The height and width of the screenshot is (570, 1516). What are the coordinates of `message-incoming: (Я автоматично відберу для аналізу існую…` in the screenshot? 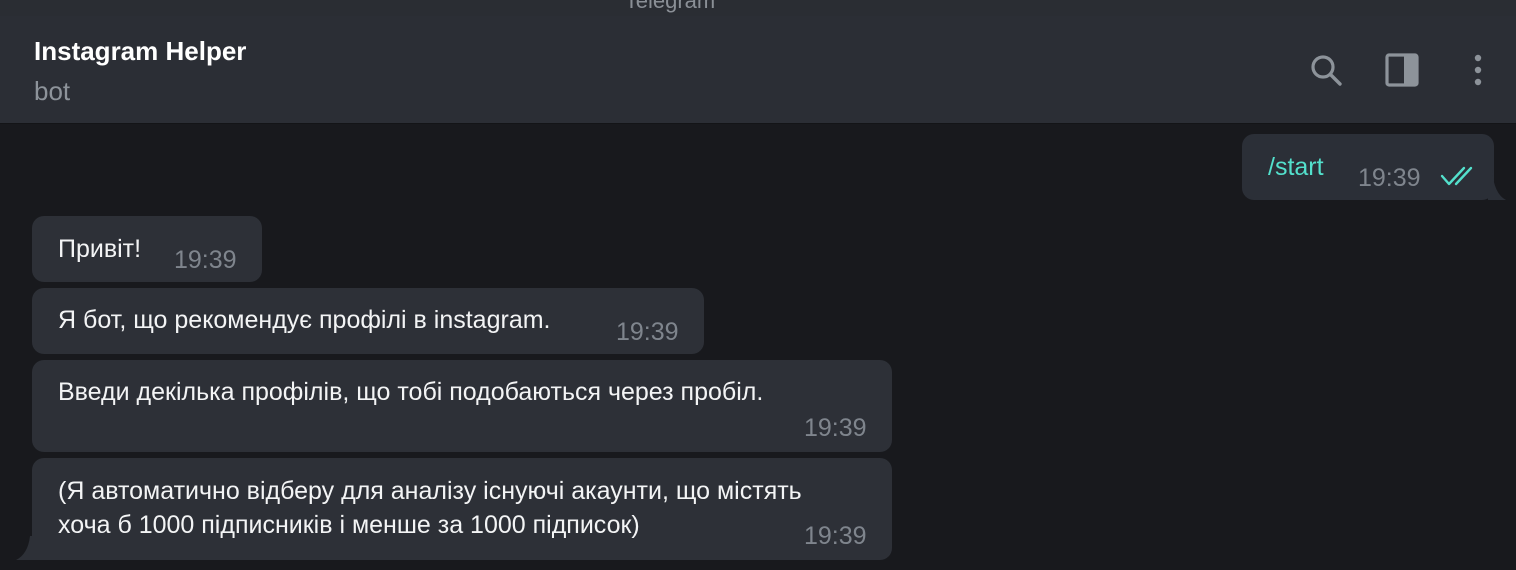 It's located at (462, 509).